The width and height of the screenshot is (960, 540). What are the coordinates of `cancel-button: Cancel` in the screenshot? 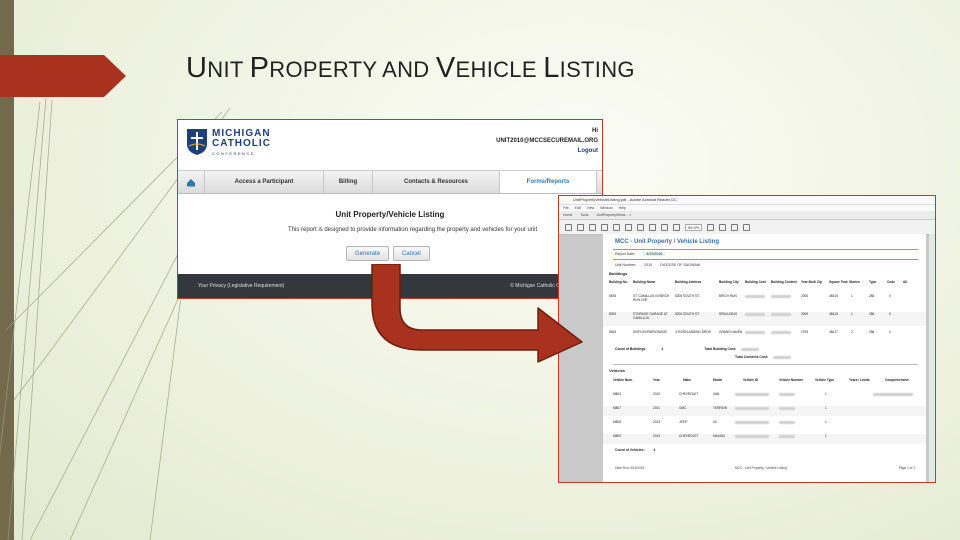 It's located at (411, 253).